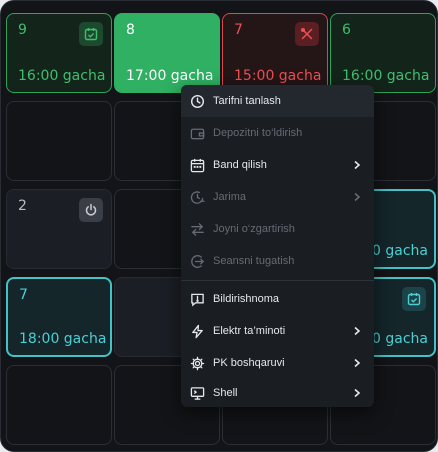 The width and height of the screenshot is (438, 452). Describe the element at coordinates (277, 280) in the screenshot. I see `menu-divider` at that location.